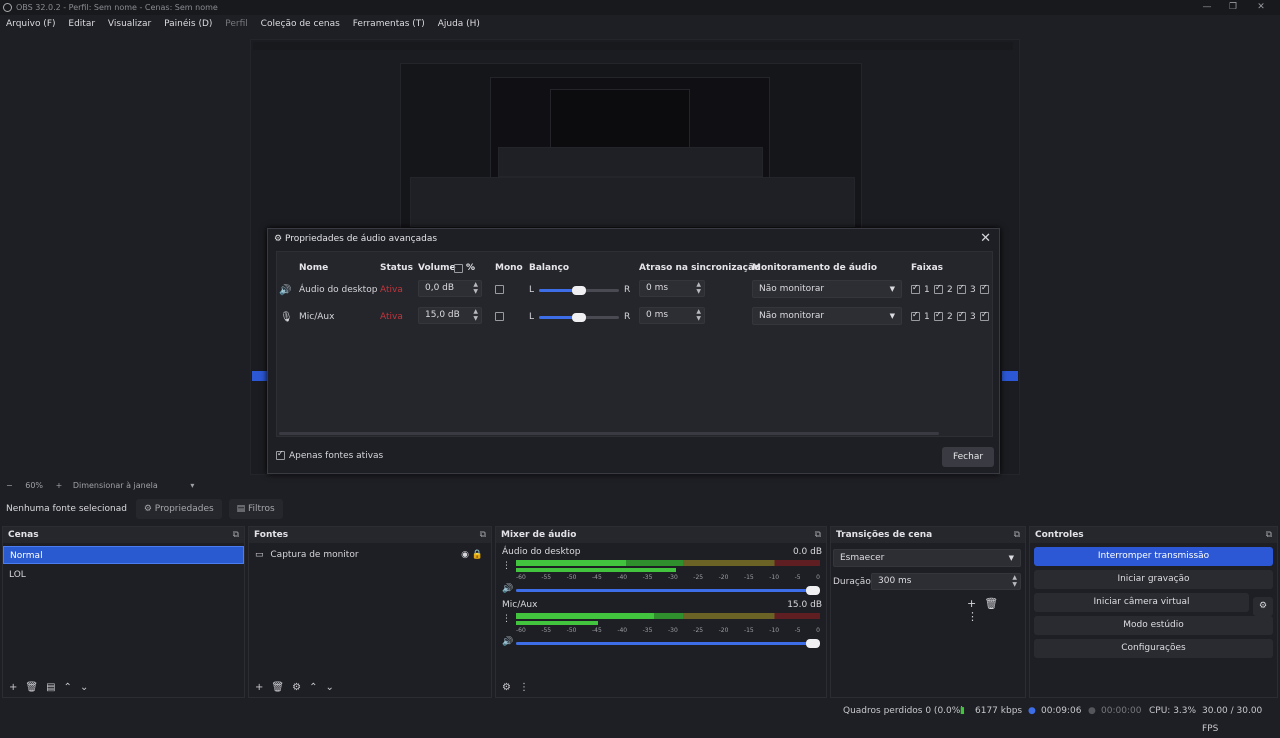 This screenshot has height=738, width=1280. What do you see at coordinates (1061, 711) in the screenshot?
I see `stream-time: 00:09:06` at bounding box center [1061, 711].